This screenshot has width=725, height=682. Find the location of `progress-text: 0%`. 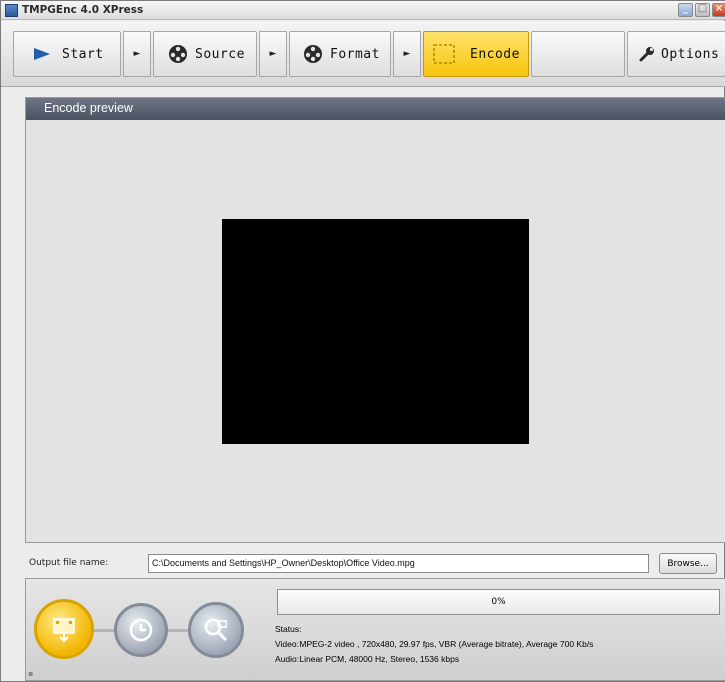

progress-text: 0% is located at coordinates (498, 602).